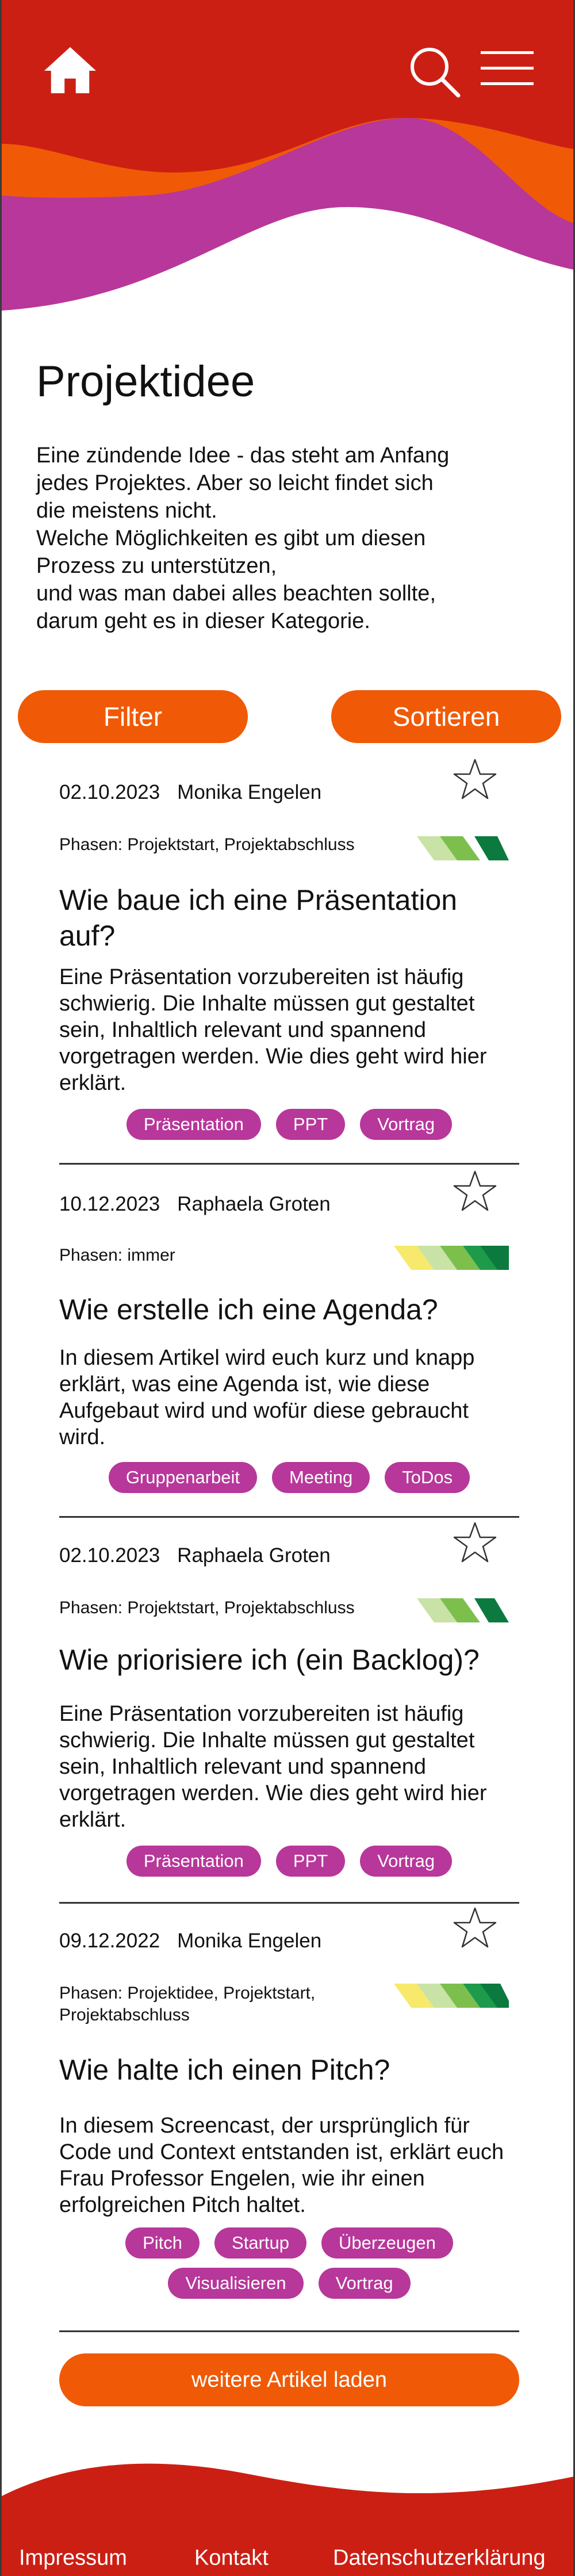 The image size is (575, 2576). I want to click on article-tags: Gruppenarbeit Meeting ToDos, so click(289, 1477).